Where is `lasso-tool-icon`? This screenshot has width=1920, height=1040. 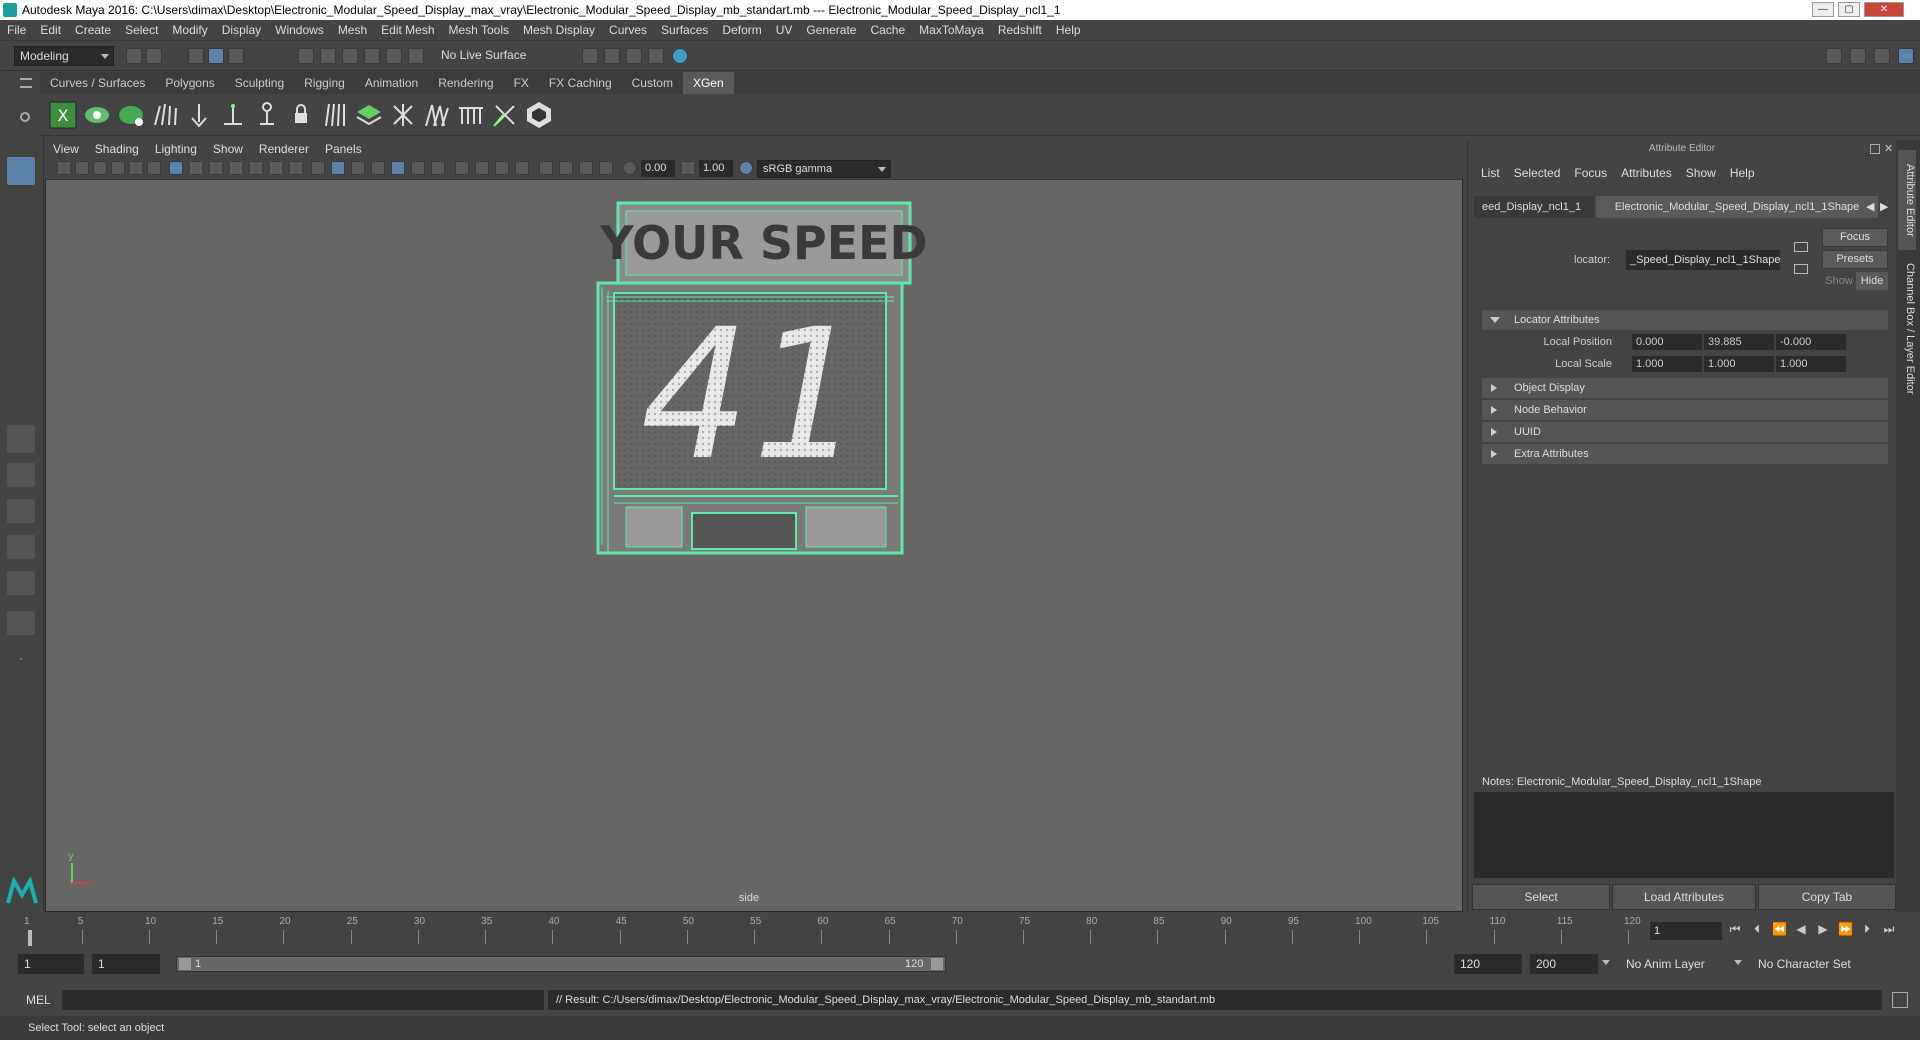
lasso-tool-icon is located at coordinates (21, 207).